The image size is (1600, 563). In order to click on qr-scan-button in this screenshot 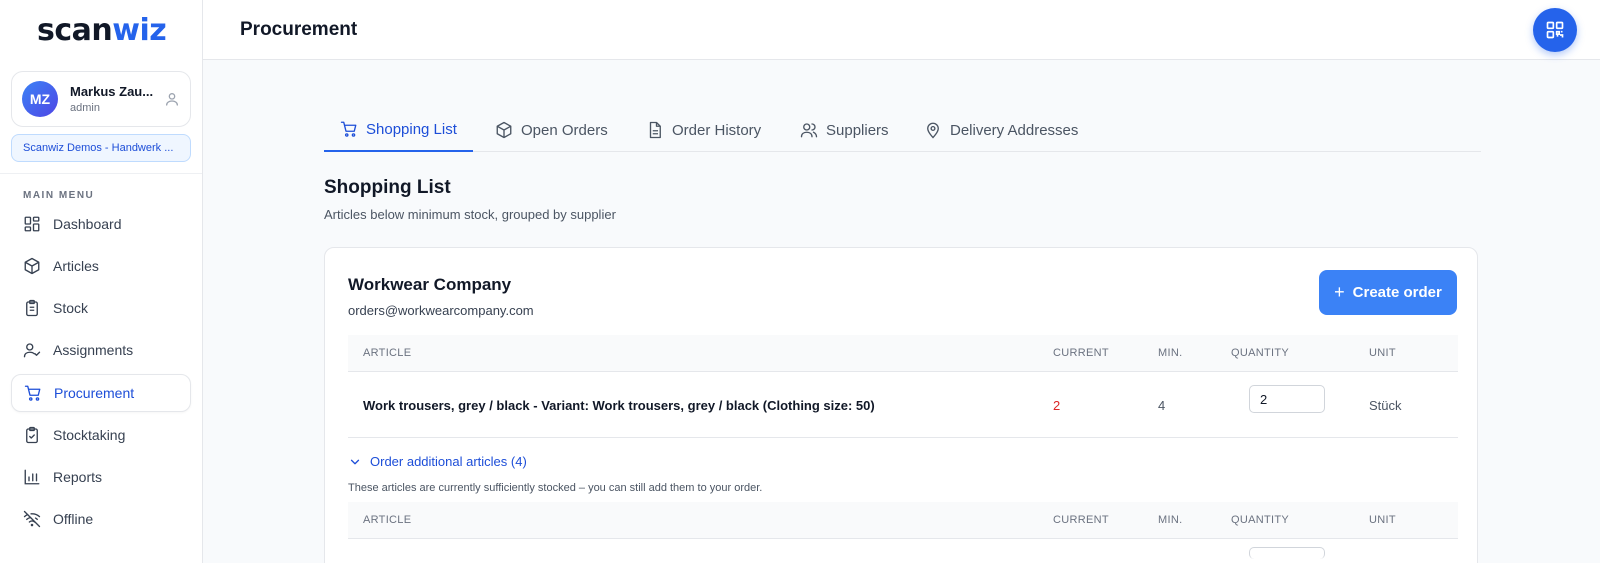, I will do `click(1555, 30)`.